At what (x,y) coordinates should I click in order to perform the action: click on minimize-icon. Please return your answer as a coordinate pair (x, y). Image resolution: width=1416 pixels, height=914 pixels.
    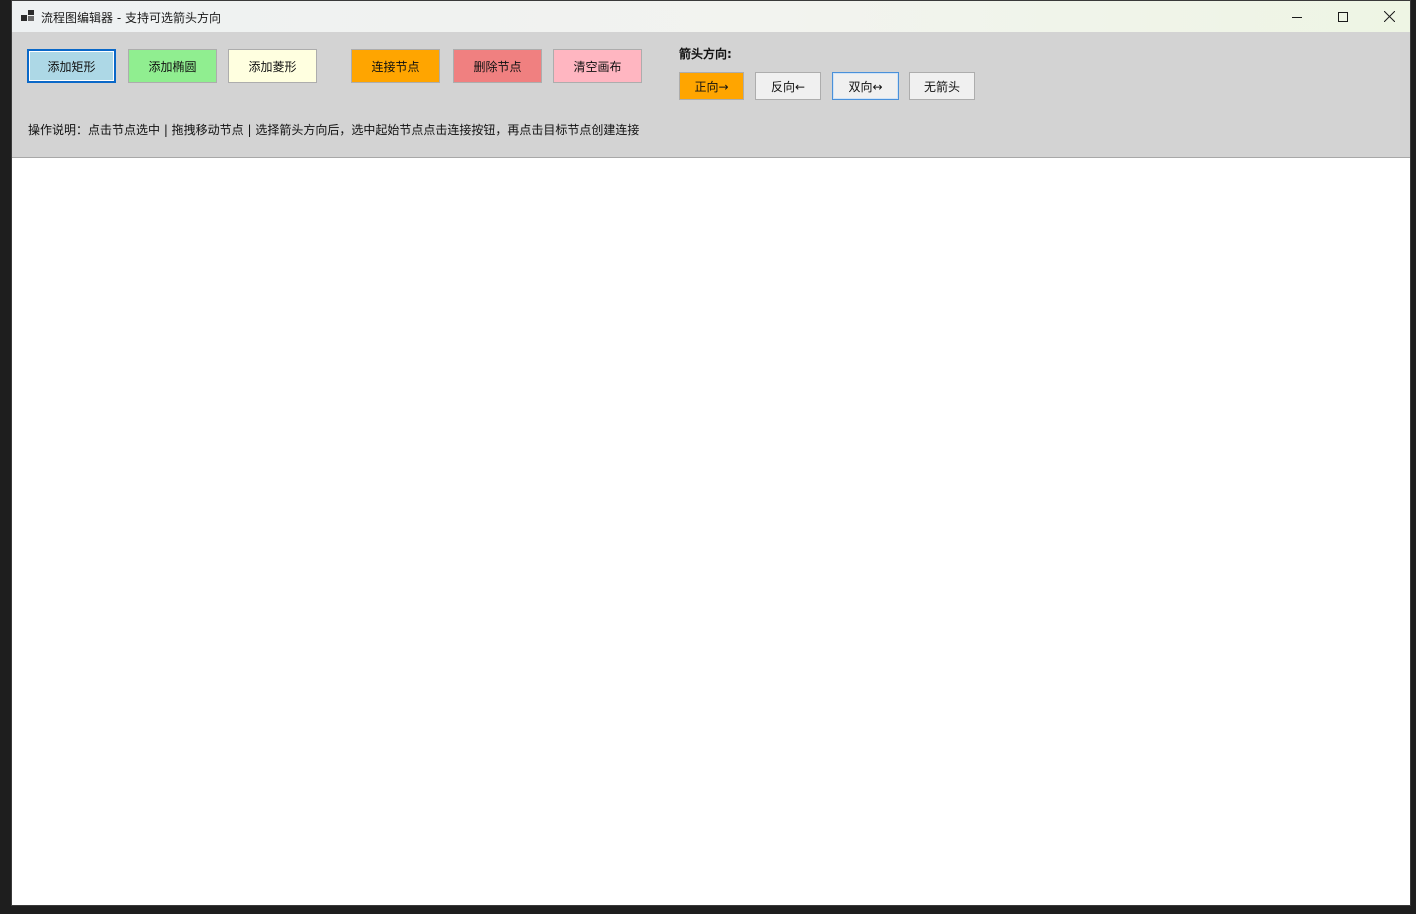
    Looking at the image, I should click on (1297, 17).